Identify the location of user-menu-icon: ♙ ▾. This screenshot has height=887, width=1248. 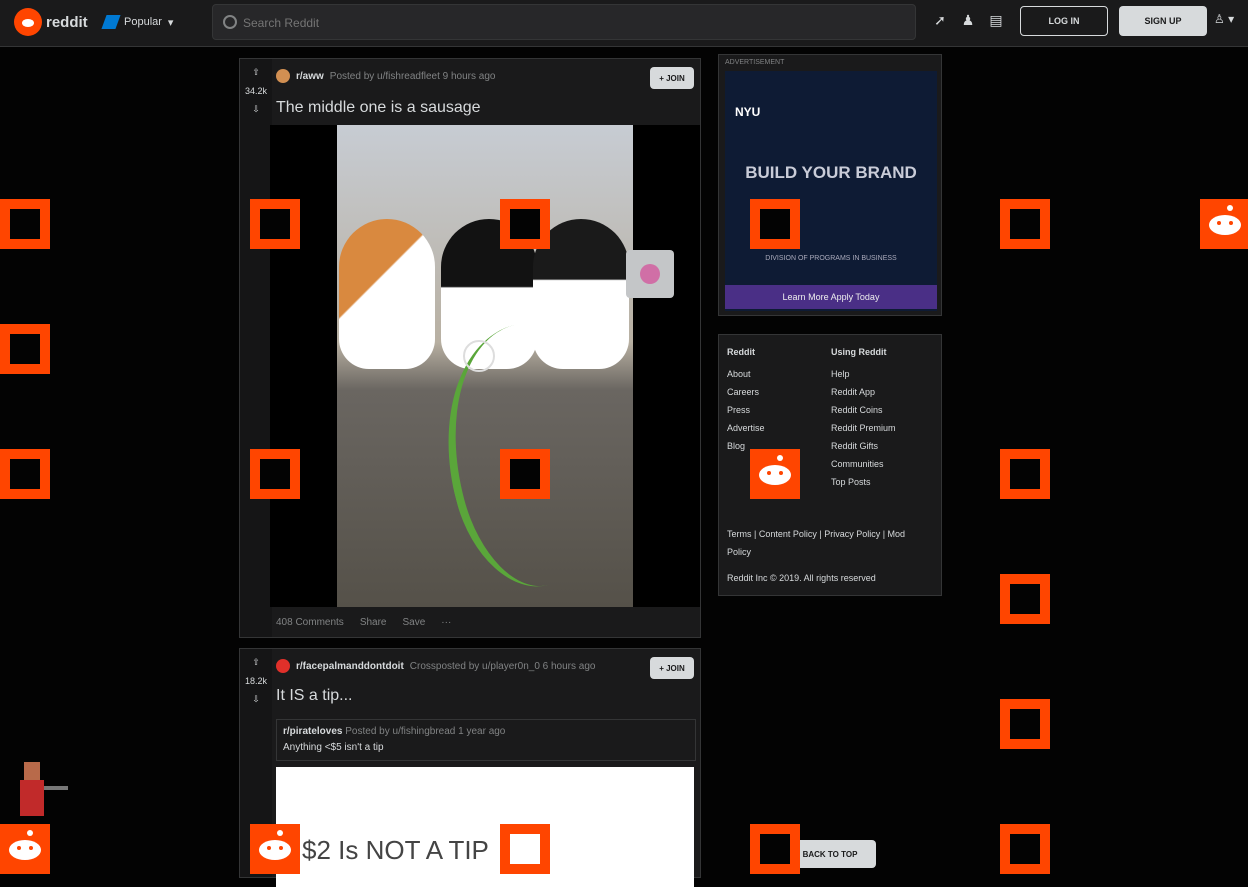
(1229, 22).